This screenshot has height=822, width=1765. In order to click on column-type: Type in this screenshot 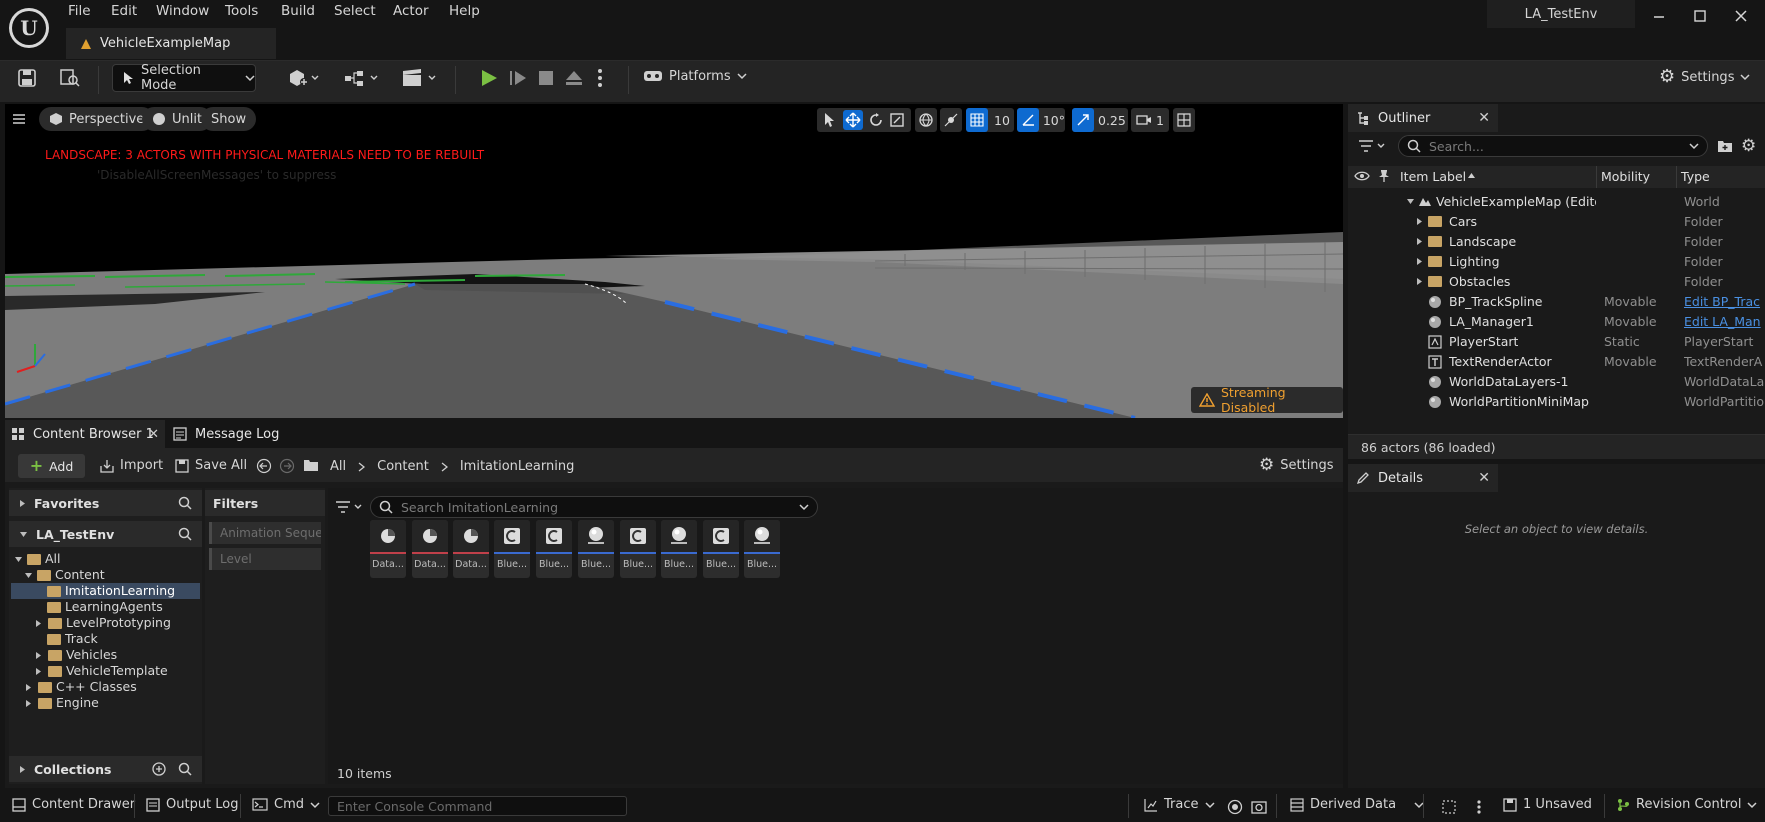, I will do `click(1695, 176)`.